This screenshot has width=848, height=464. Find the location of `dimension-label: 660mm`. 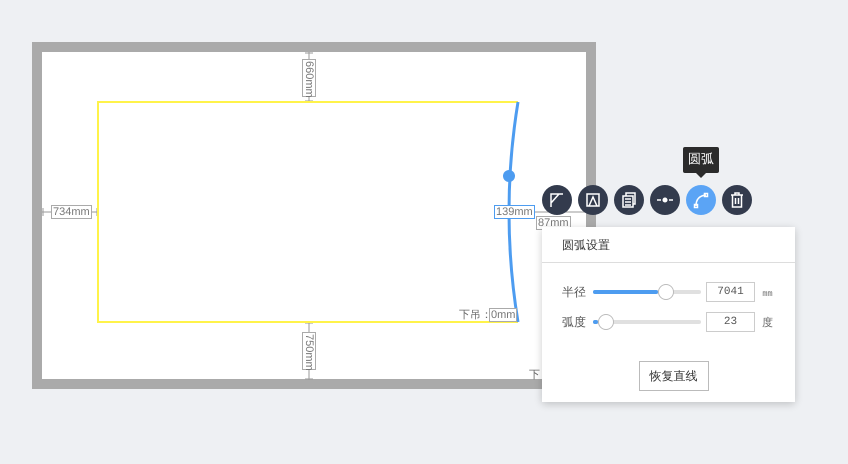

dimension-label: 660mm is located at coordinates (309, 78).